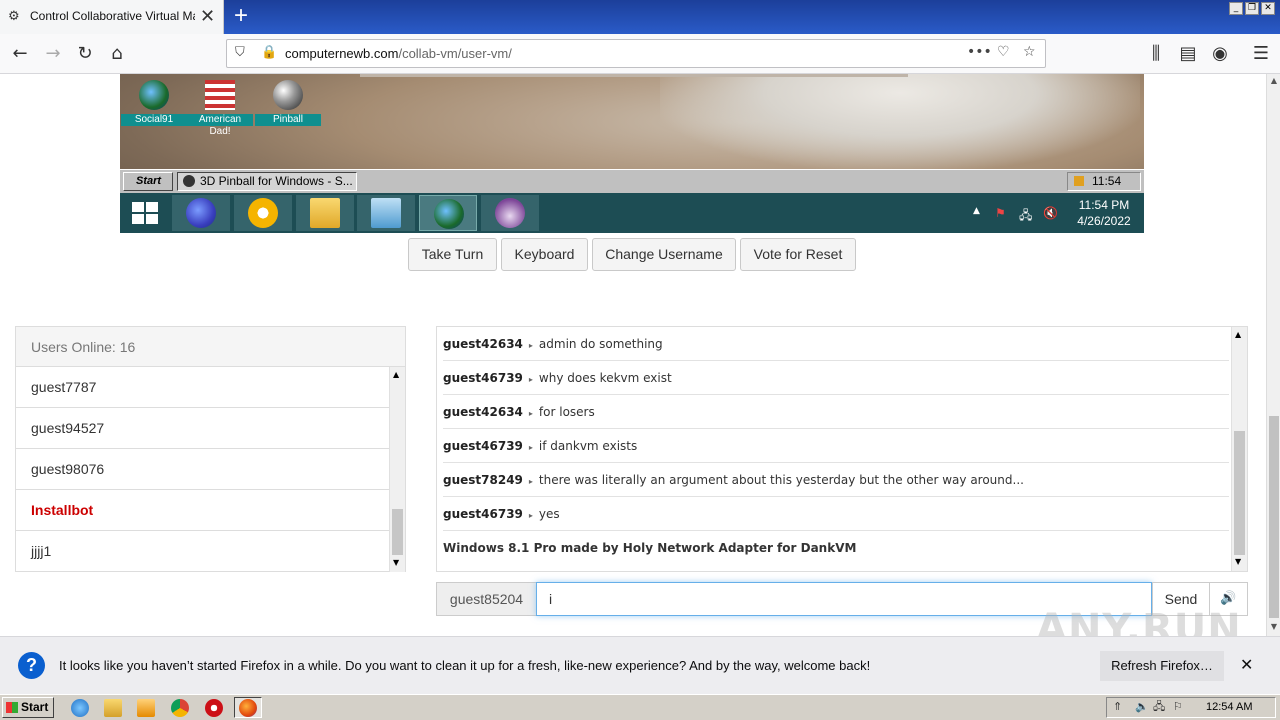 This screenshot has height=720, width=1280. Describe the element at coordinates (269, 52) in the screenshot. I see `insecure-lock-icon: 🔒` at that location.